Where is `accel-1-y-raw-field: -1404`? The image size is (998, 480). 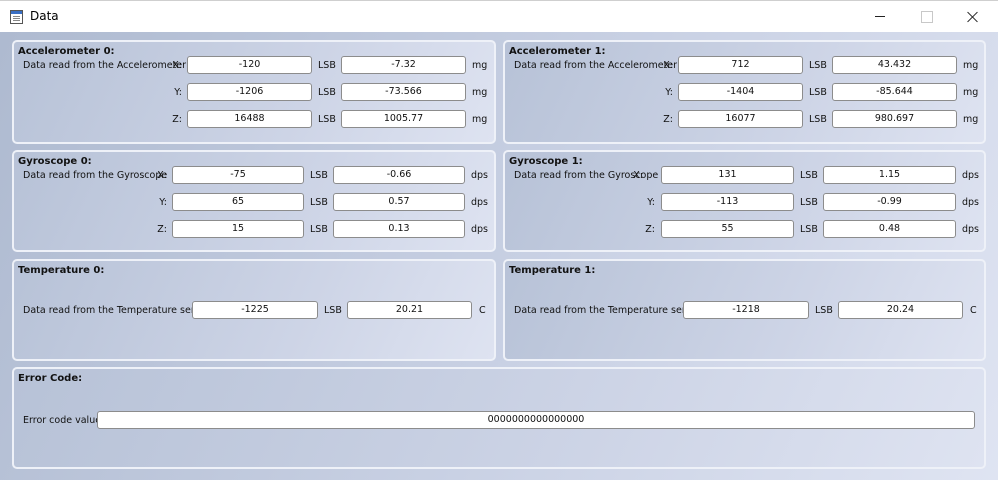 accel-1-y-raw-field: -1404 is located at coordinates (740, 92).